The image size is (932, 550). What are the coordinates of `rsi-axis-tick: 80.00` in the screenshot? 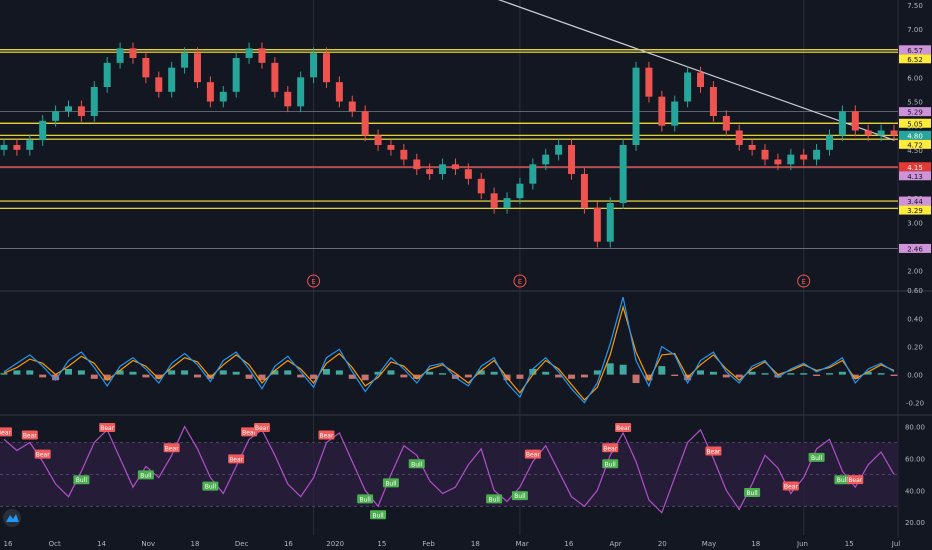 It's located at (915, 428).